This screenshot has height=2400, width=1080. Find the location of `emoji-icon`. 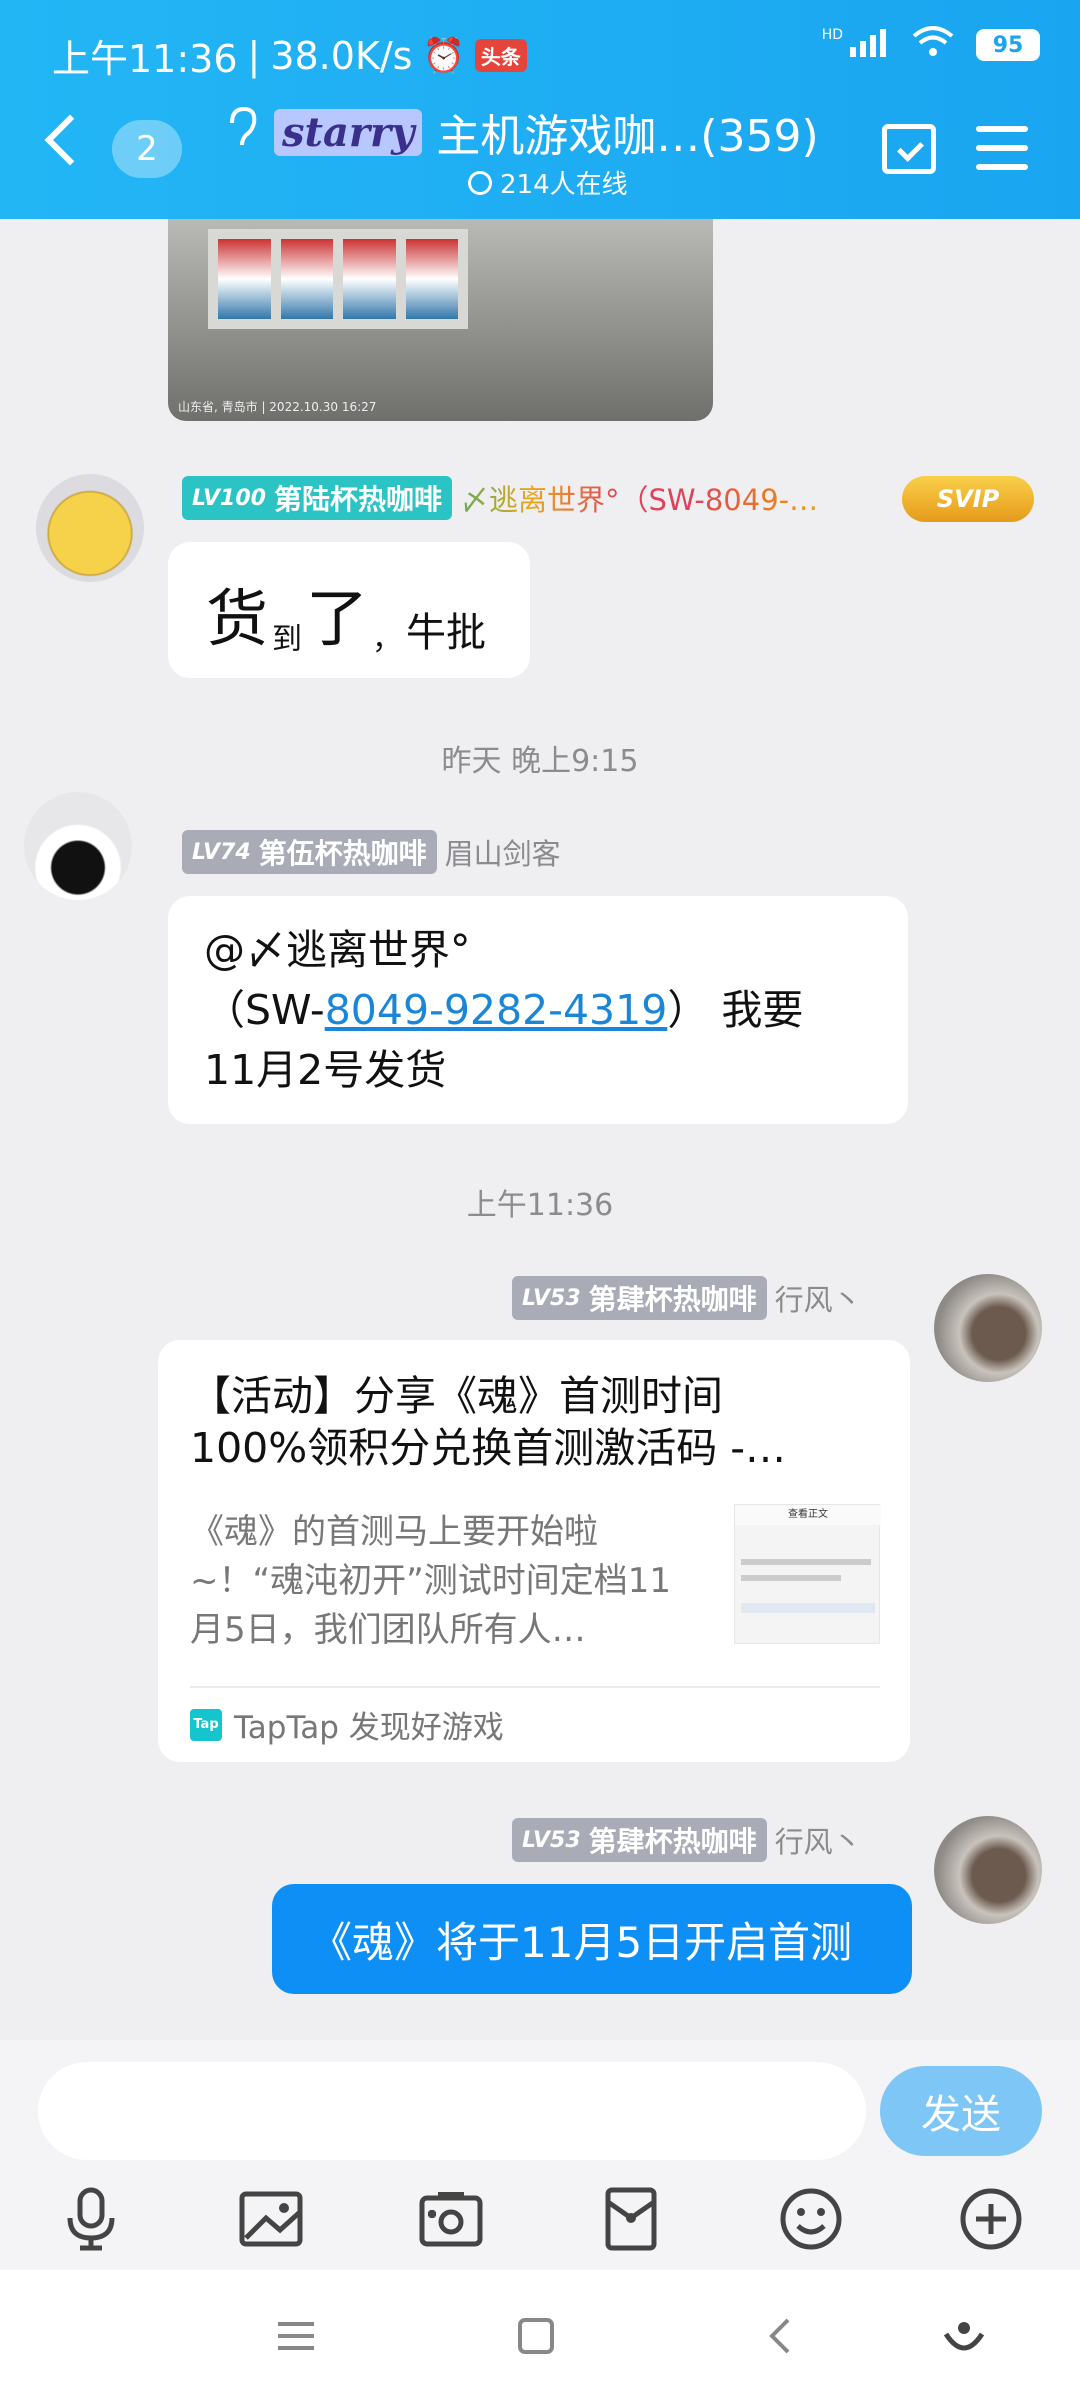

emoji-icon is located at coordinates (811, 2219).